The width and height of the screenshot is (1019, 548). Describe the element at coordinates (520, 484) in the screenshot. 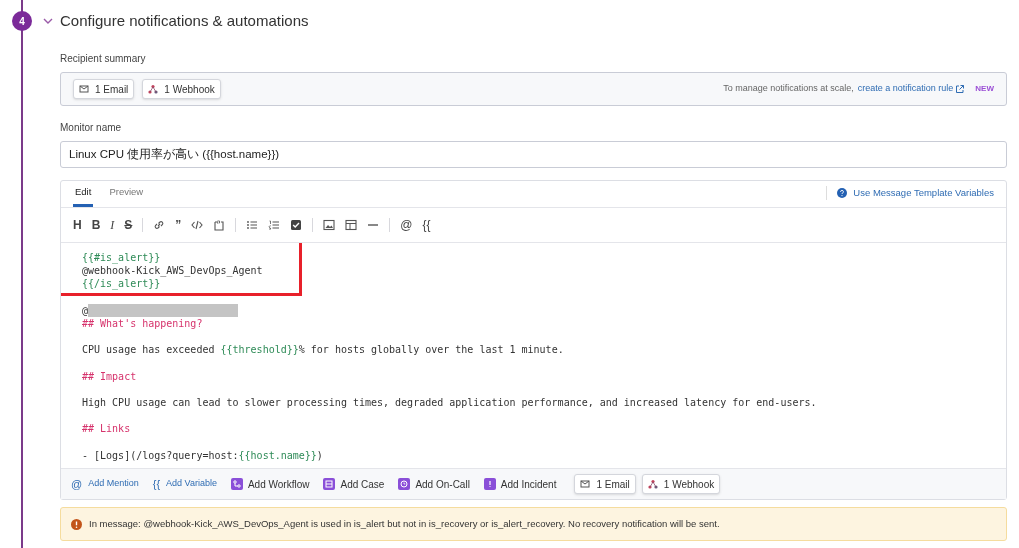

I see `add-incident-button: Add Incident` at that location.